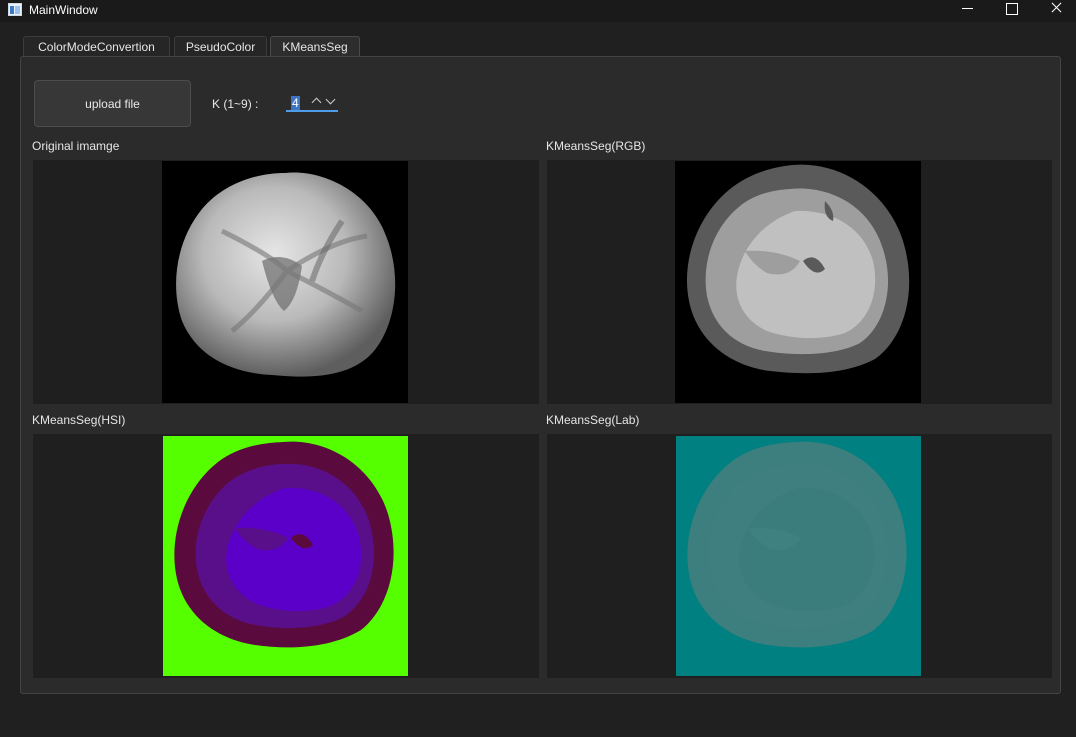  What do you see at coordinates (538, 11) in the screenshot?
I see `title-bar: MainWindow` at bounding box center [538, 11].